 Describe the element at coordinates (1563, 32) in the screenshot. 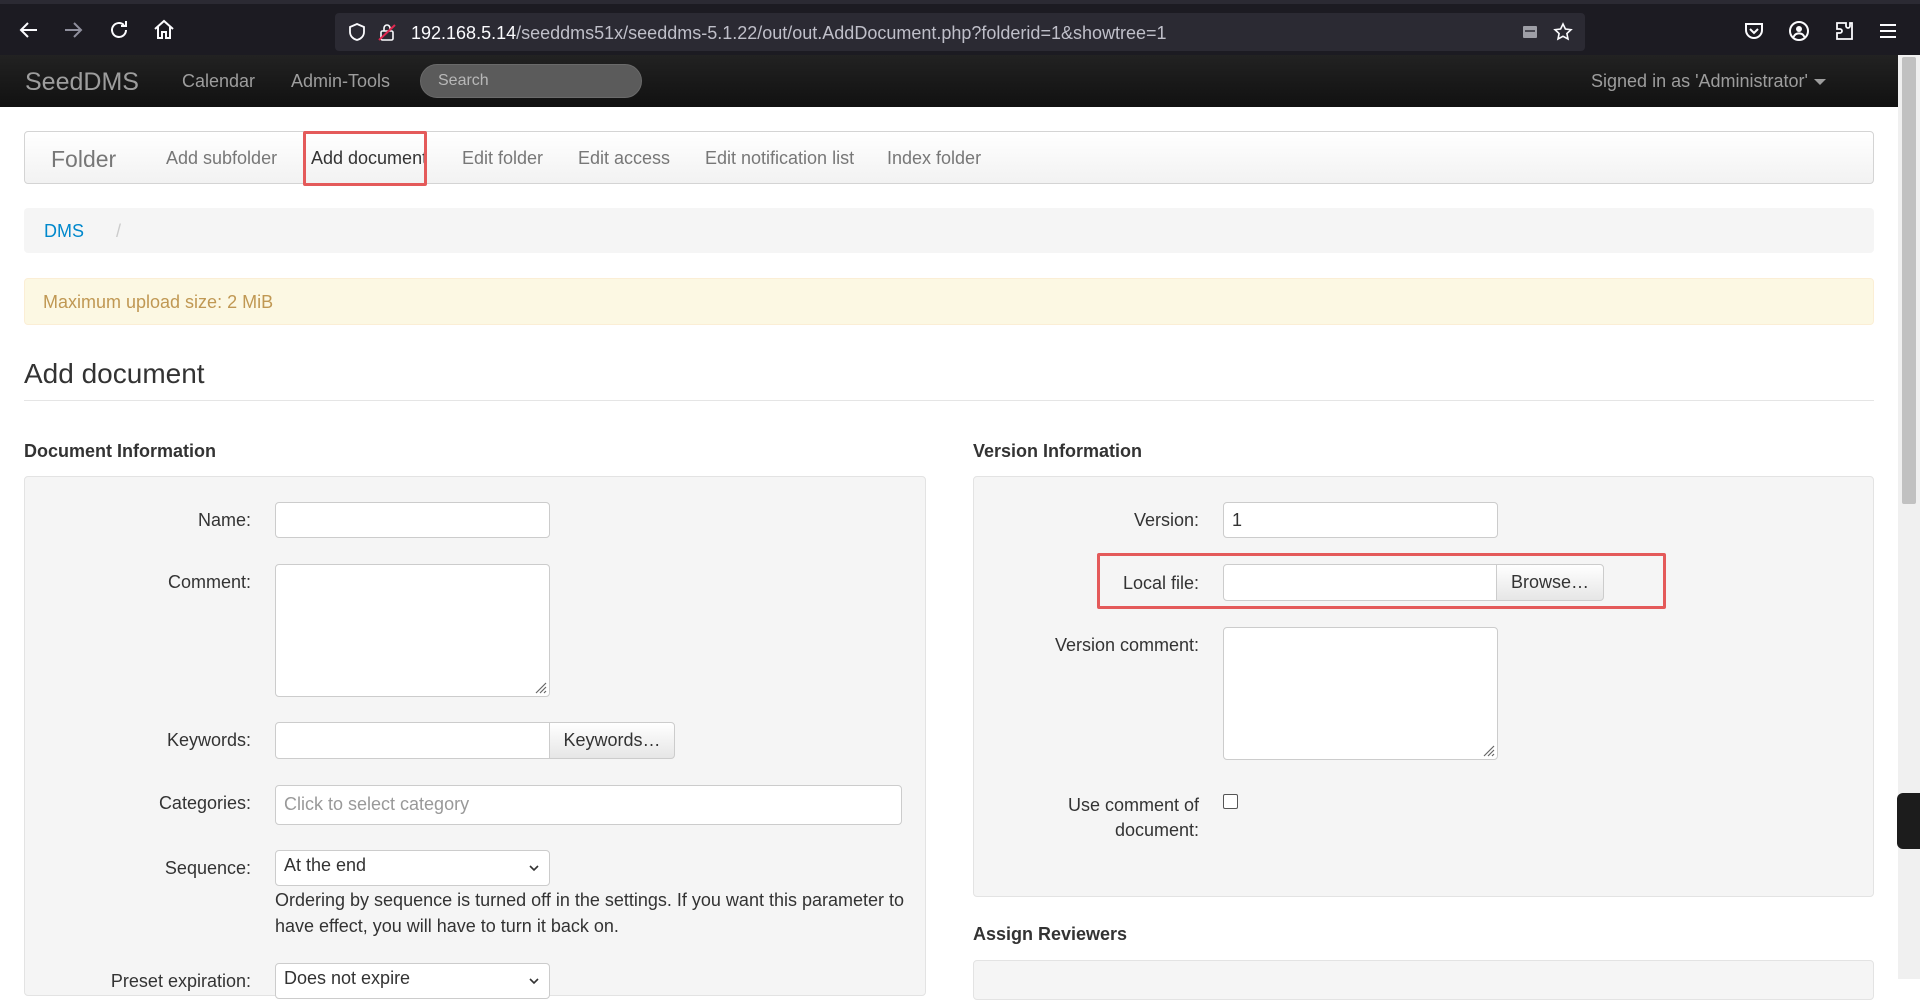

I see `bookmark-star-icon` at that location.